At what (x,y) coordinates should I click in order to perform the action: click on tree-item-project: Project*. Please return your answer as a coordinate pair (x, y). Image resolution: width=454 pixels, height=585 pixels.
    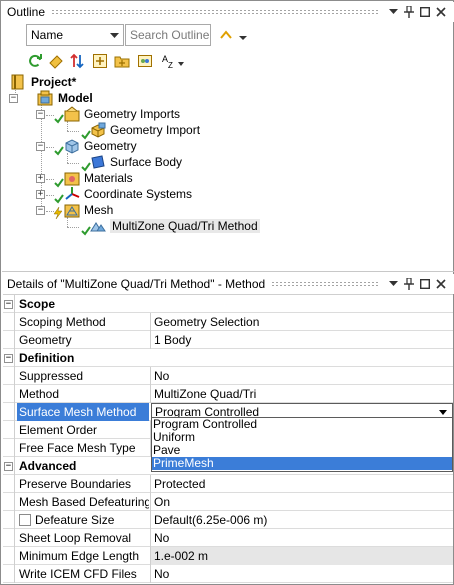
    Looking at the image, I should click on (52, 82).